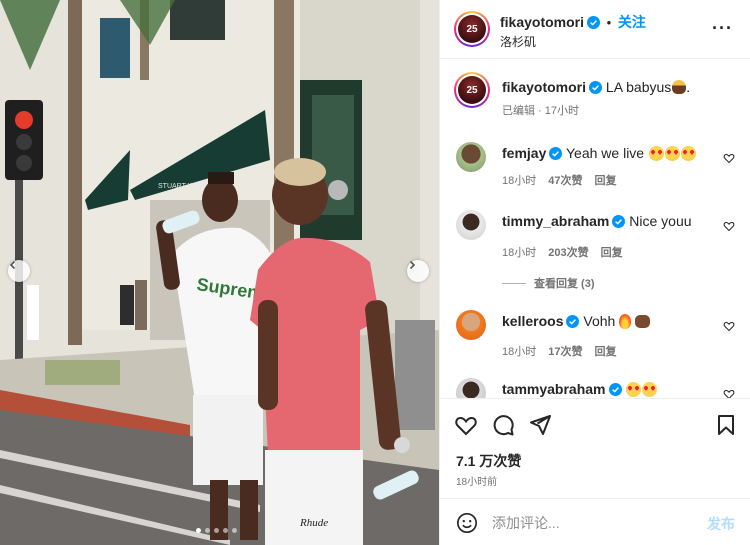 This screenshot has width=750, height=545. Describe the element at coordinates (679, 87) in the screenshot. I see `caption-emoji-icon` at that location.